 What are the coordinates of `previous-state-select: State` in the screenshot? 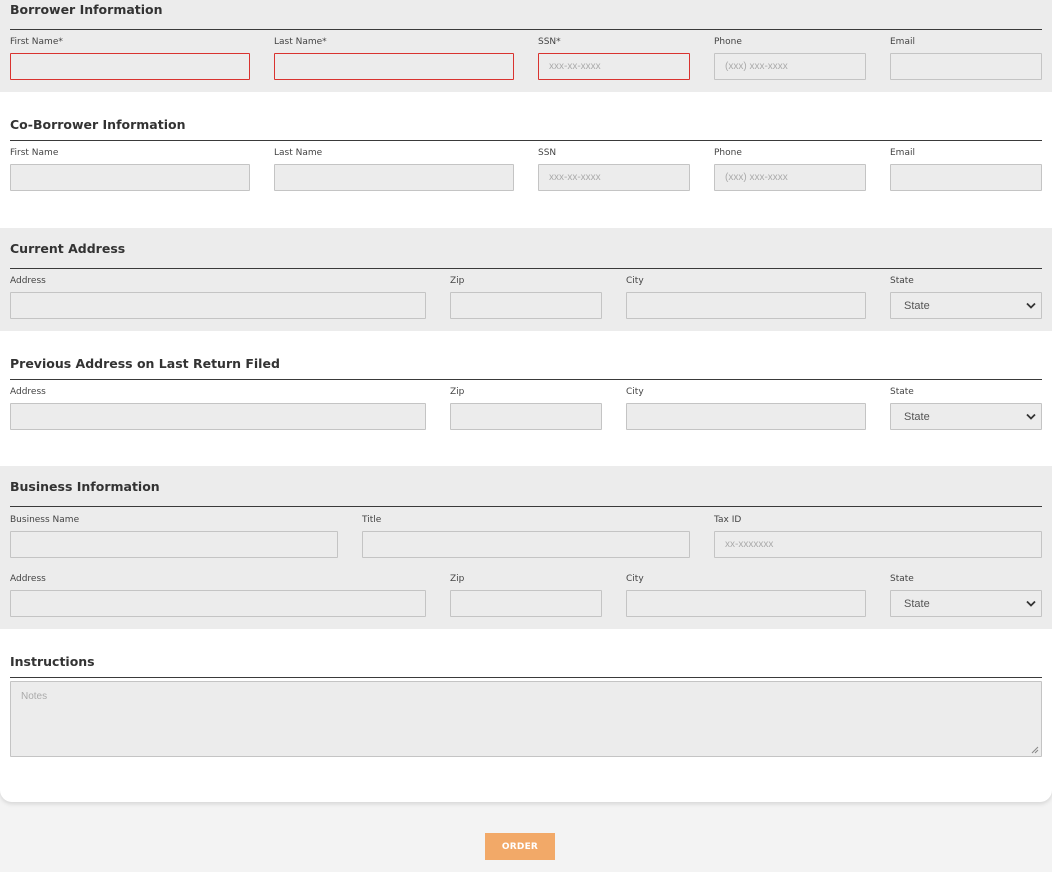 It's located at (966, 416).